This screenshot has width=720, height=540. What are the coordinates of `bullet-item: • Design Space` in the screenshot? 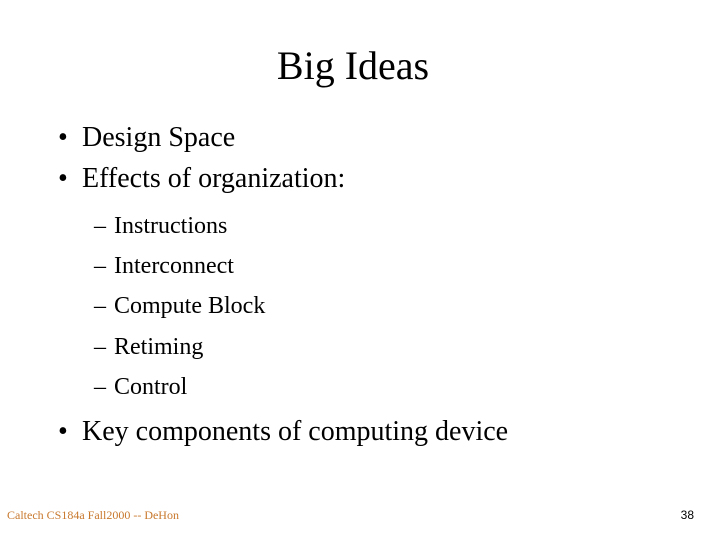 It's located at (146, 138).